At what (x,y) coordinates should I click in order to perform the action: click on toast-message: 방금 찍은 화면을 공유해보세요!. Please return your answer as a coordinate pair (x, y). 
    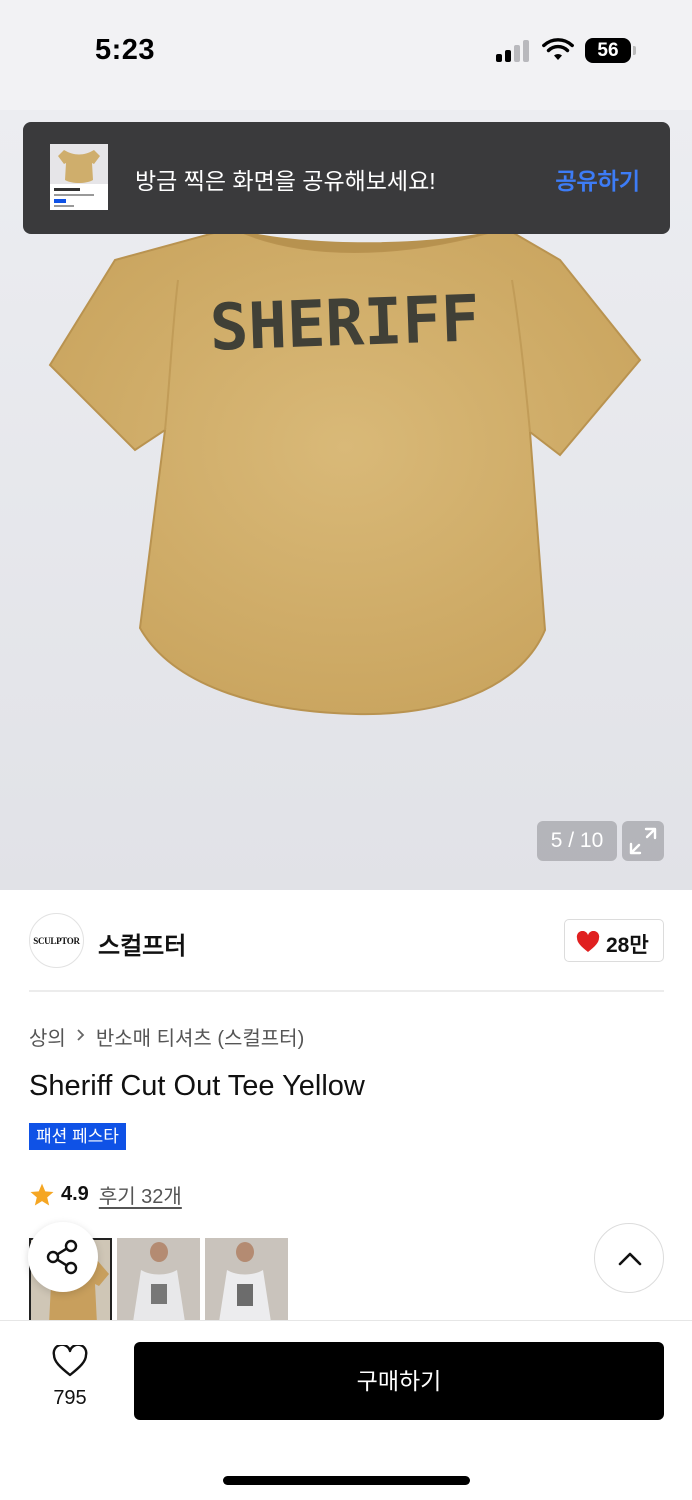
    Looking at the image, I should click on (285, 181).